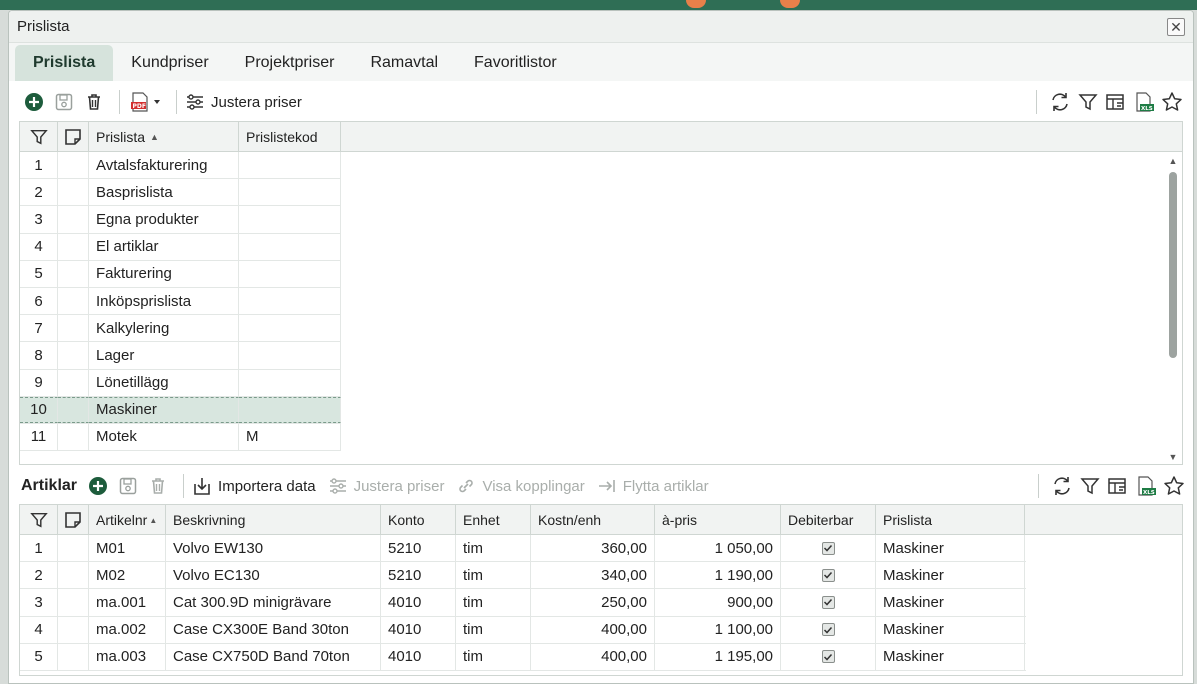 The height and width of the screenshot is (684, 1197). I want to click on scrollbar-thumb, so click(1173, 265).